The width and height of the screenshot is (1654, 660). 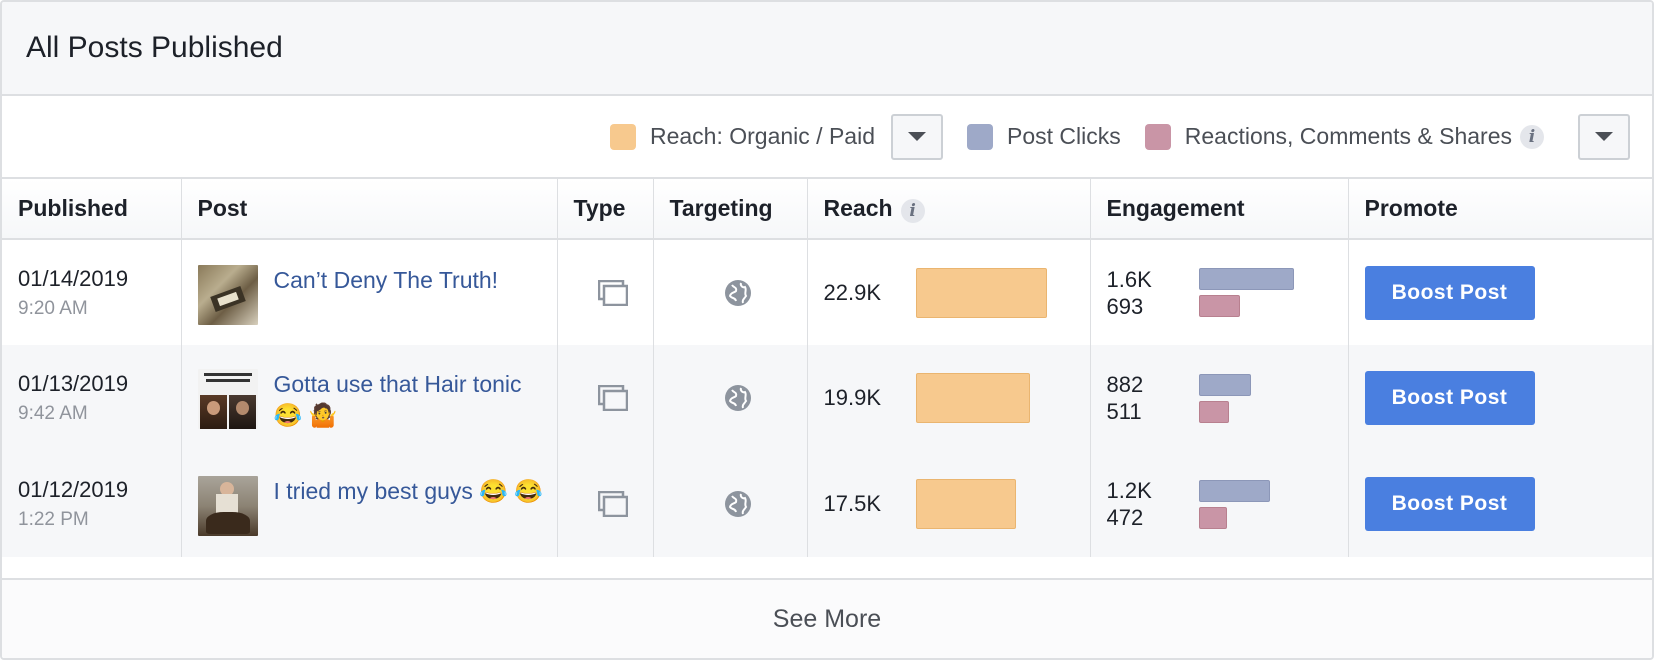 What do you see at coordinates (73, 383) in the screenshot?
I see `post-date: 01/13/2019` at bounding box center [73, 383].